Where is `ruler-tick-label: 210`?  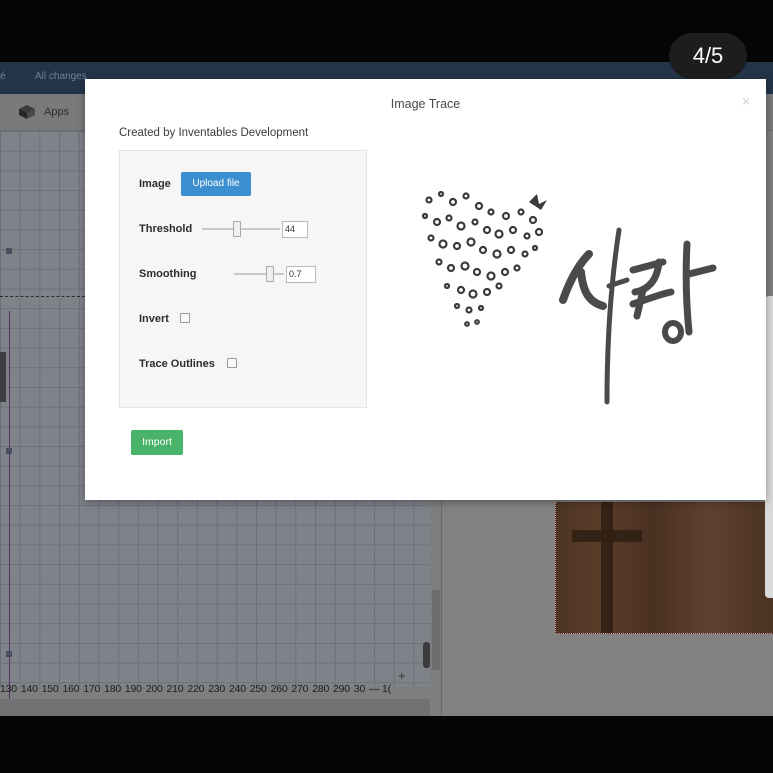 ruler-tick-label: 210 is located at coordinates (175, 689).